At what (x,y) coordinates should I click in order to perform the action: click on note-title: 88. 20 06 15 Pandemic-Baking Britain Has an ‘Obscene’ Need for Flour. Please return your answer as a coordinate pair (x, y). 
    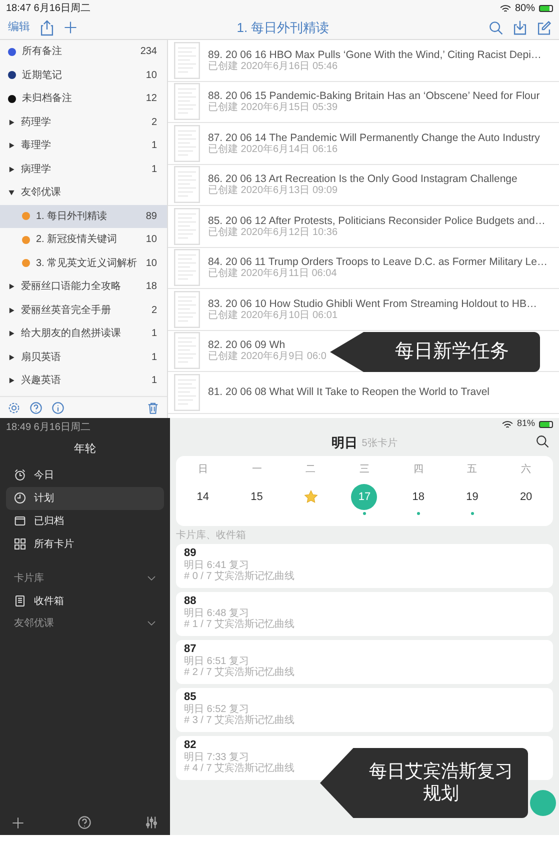
    Looking at the image, I should click on (374, 96).